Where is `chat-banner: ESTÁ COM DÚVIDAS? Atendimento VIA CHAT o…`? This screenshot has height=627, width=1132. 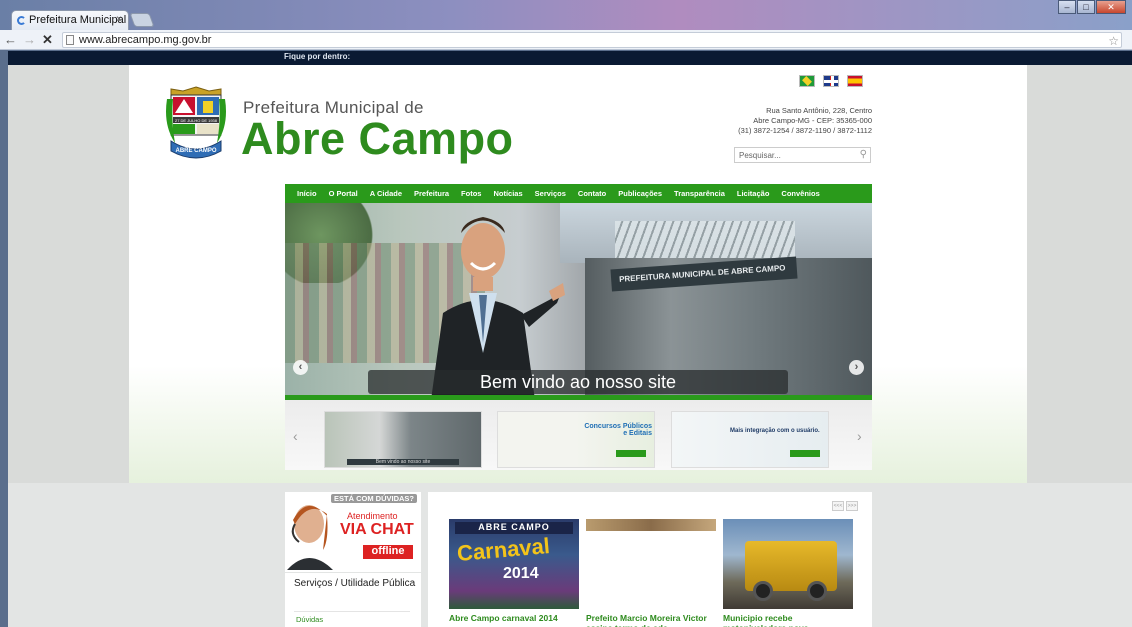 chat-banner: ESTÁ COM DÚVIDAS? Atendimento VIA CHAT o… is located at coordinates (353, 532).